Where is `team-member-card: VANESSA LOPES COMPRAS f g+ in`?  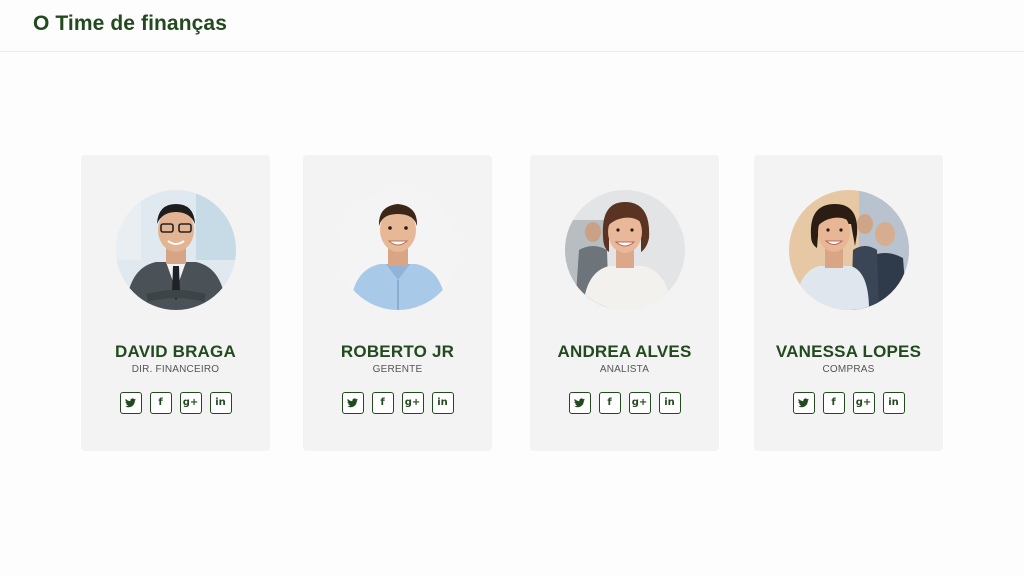 team-member-card: VANESSA LOPES COMPRAS f g+ in is located at coordinates (848, 303).